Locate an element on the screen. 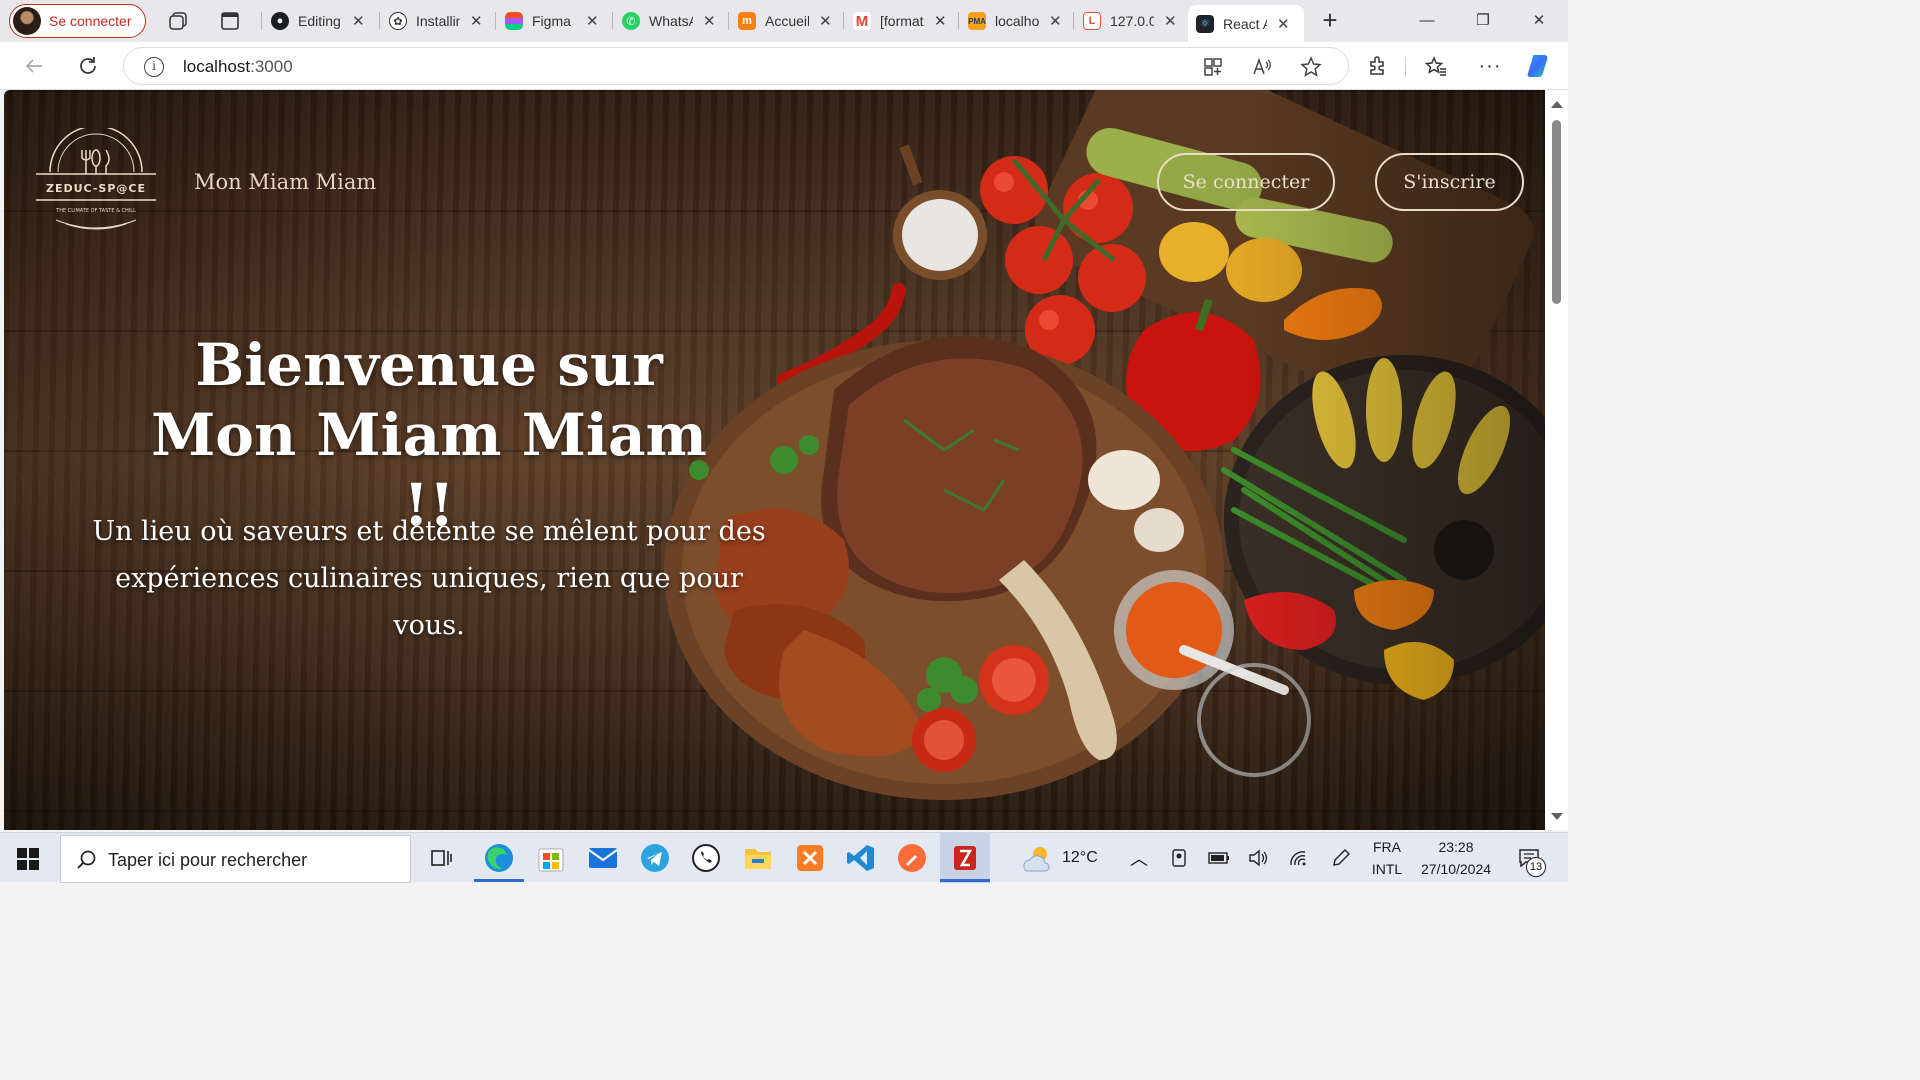 This screenshot has width=1920, height=1080. gmail-icon: M is located at coordinates (862, 21).